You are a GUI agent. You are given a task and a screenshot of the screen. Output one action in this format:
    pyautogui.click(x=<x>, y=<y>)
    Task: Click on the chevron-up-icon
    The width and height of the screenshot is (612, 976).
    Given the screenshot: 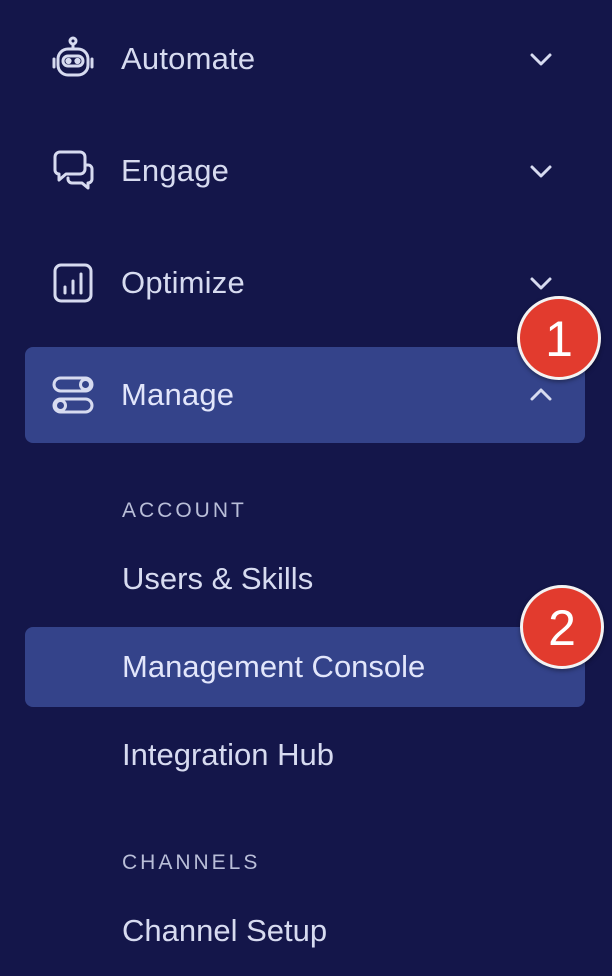 What is the action you would take?
    pyautogui.click(x=541, y=395)
    